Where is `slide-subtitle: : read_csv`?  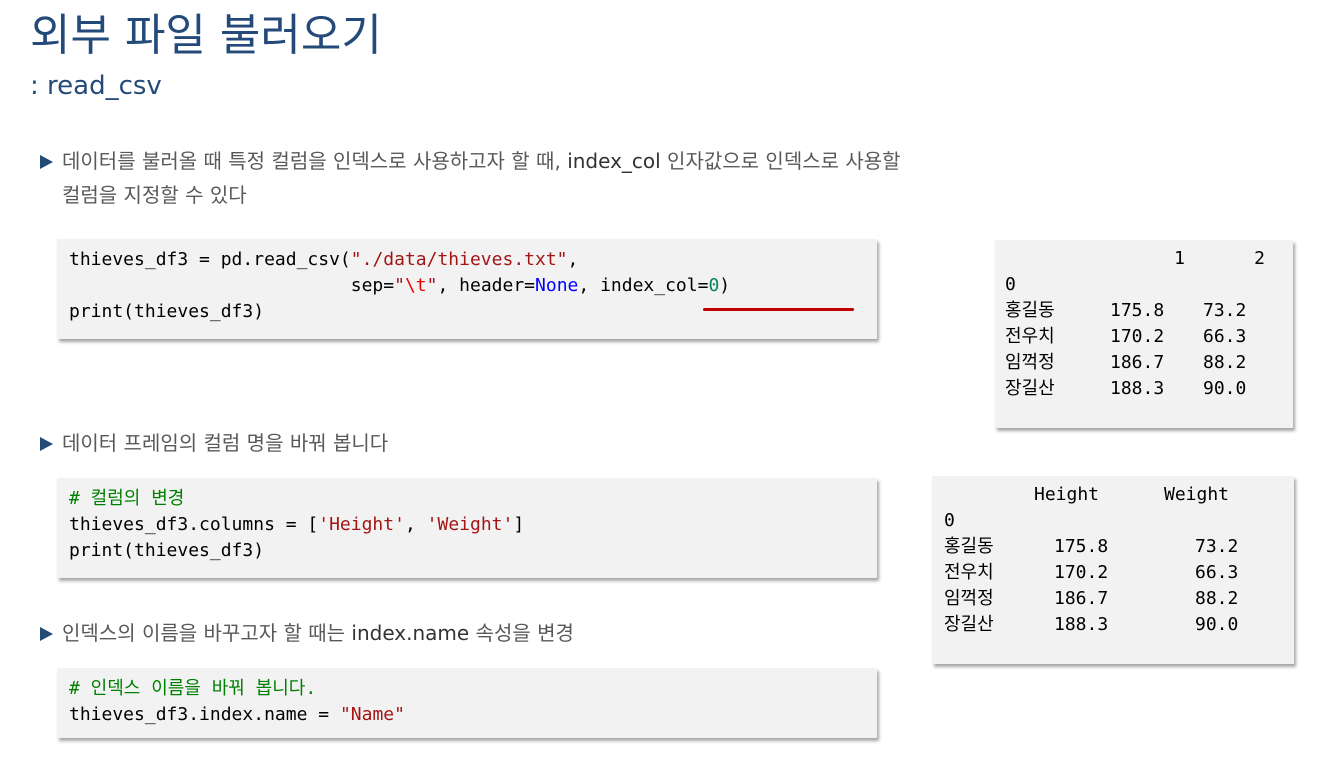 slide-subtitle: : read_csv is located at coordinates (96, 86).